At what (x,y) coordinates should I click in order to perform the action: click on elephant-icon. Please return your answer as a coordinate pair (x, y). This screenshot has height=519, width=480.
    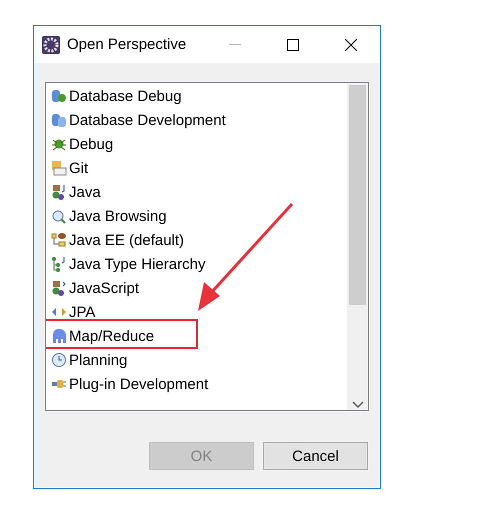
    Looking at the image, I should click on (59, 336).